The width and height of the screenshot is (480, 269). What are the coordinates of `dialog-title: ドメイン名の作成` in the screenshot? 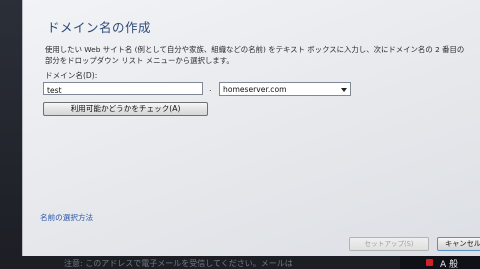 It's located at (99, 27).